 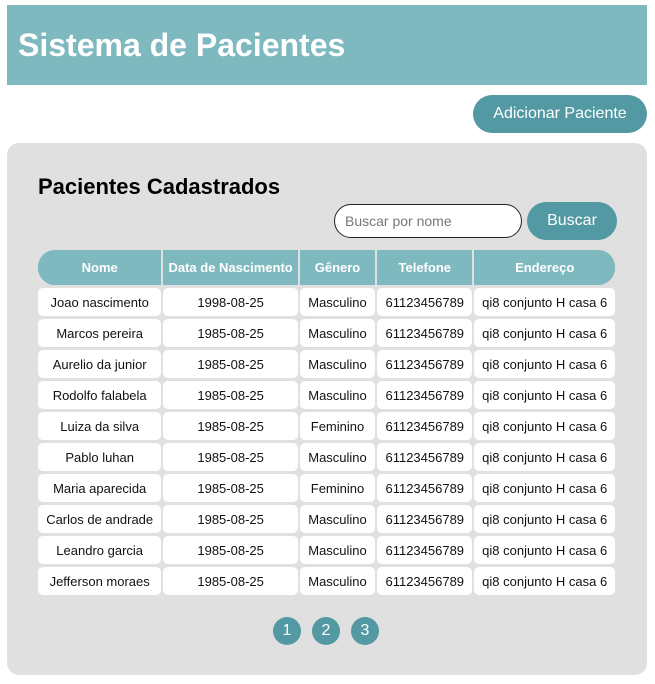 What do you see at coordinates (100, 488) in the screenshot?
I see `cell-name: Maria aparecida` at bounding box center [100, 488].